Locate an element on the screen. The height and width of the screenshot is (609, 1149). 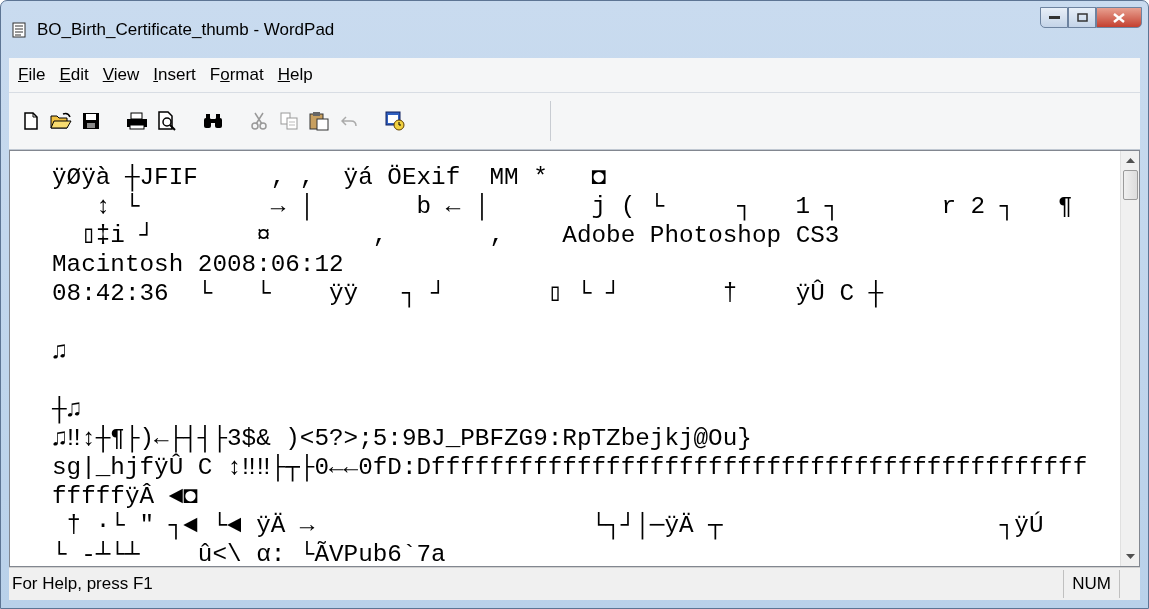
text-line: 08:42:36 └ └ ÿÿ ┐ ┘ ▯ └ ┘ † ÿÛ C ┼ is located at coordinates (468, 293).